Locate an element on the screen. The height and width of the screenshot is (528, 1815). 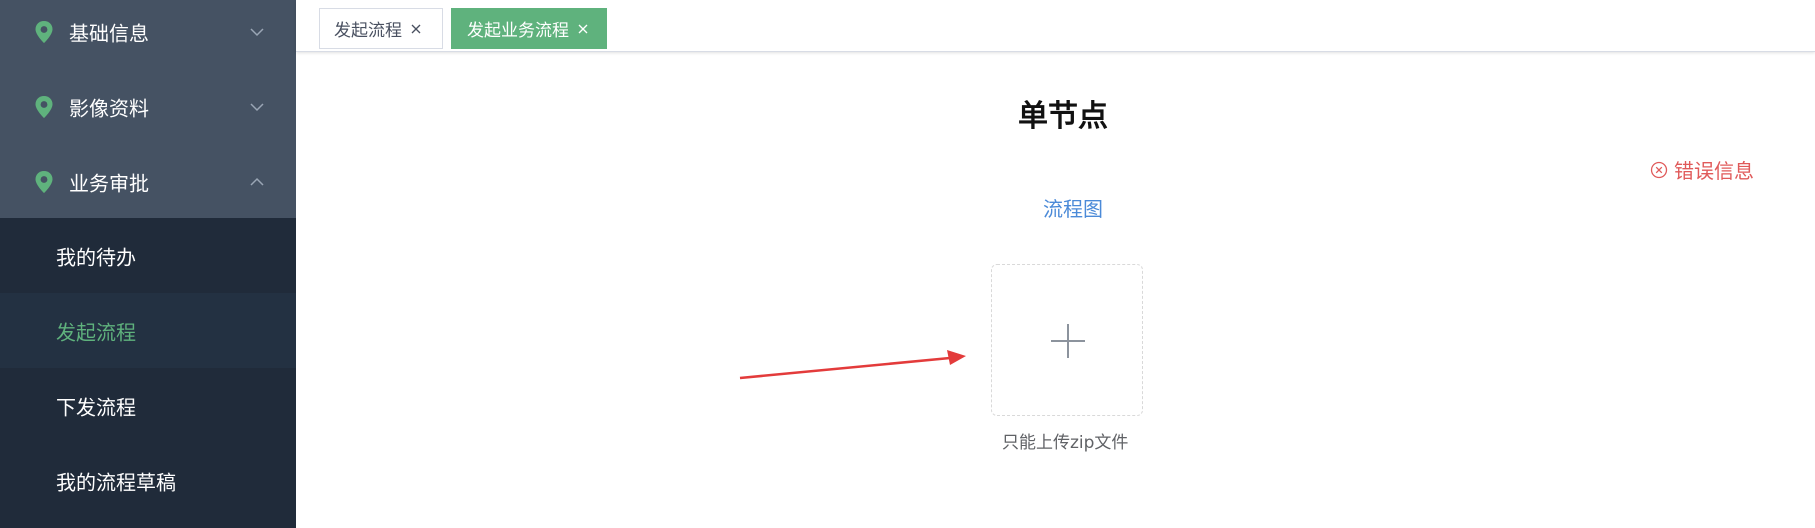
submenu-item-label: 我的待办 is located at coordinates (96, 257).